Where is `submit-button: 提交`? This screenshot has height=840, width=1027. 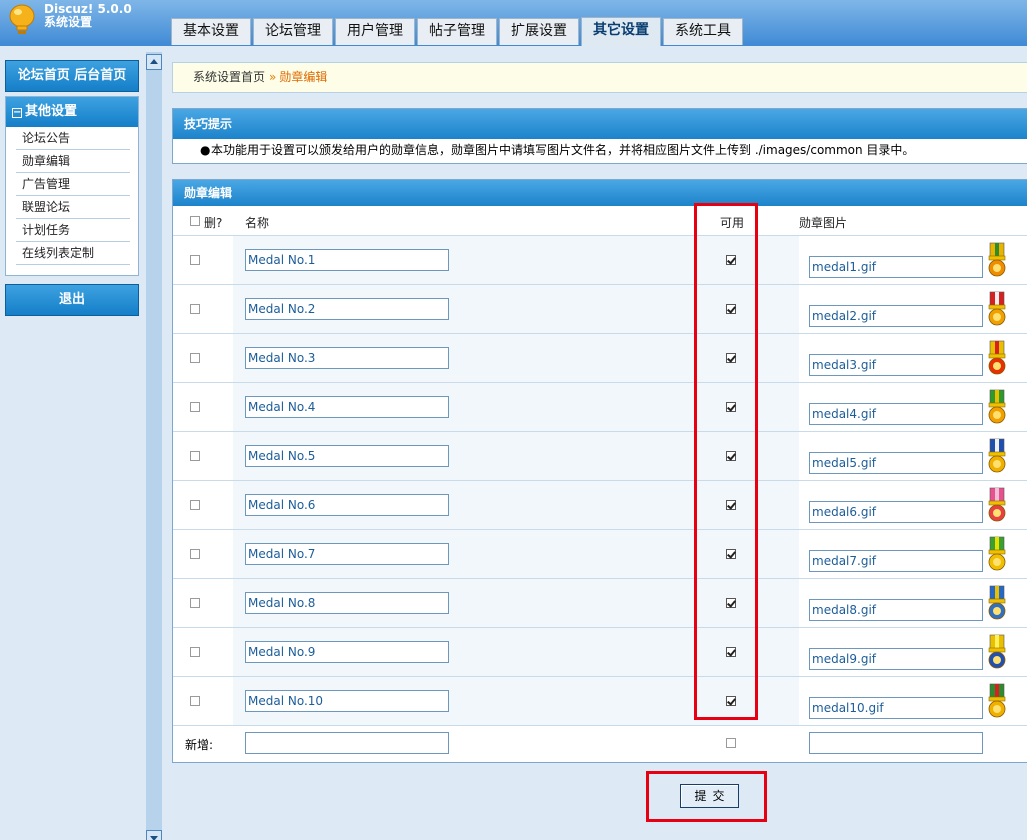
submit-button: 提交 is located at coordinates (709, 796).